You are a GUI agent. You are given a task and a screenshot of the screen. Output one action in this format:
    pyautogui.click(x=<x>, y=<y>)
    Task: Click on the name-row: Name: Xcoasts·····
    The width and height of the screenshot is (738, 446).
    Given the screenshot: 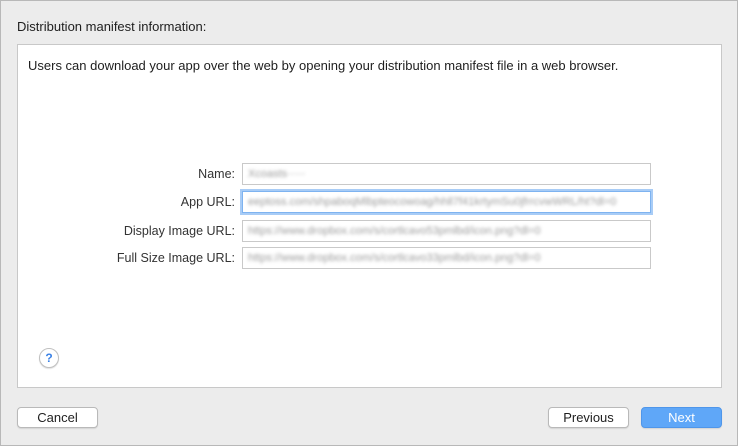 What is the action you would take?
    pyautogui.click(x=369, y=174)
    